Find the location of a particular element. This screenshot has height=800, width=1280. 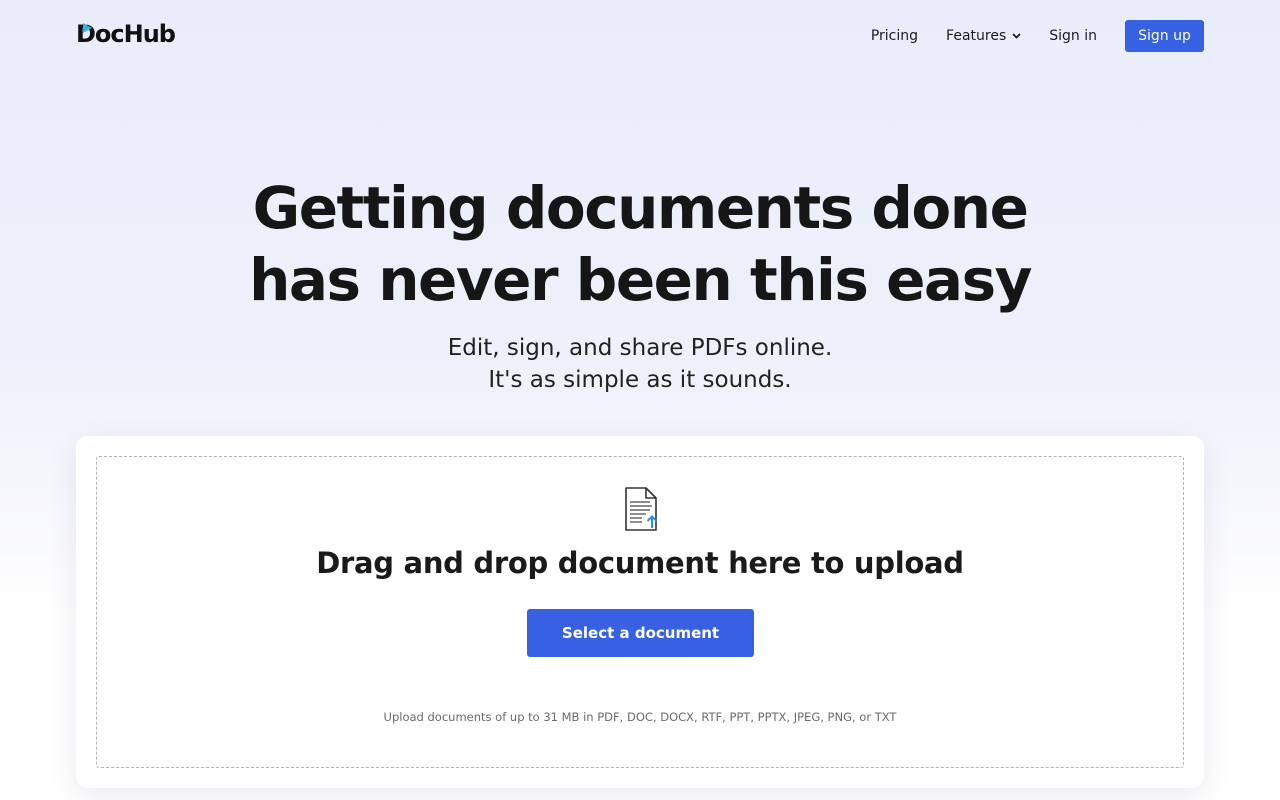

nav-sign-in: Sign in is located at coordinates (1073, 36).